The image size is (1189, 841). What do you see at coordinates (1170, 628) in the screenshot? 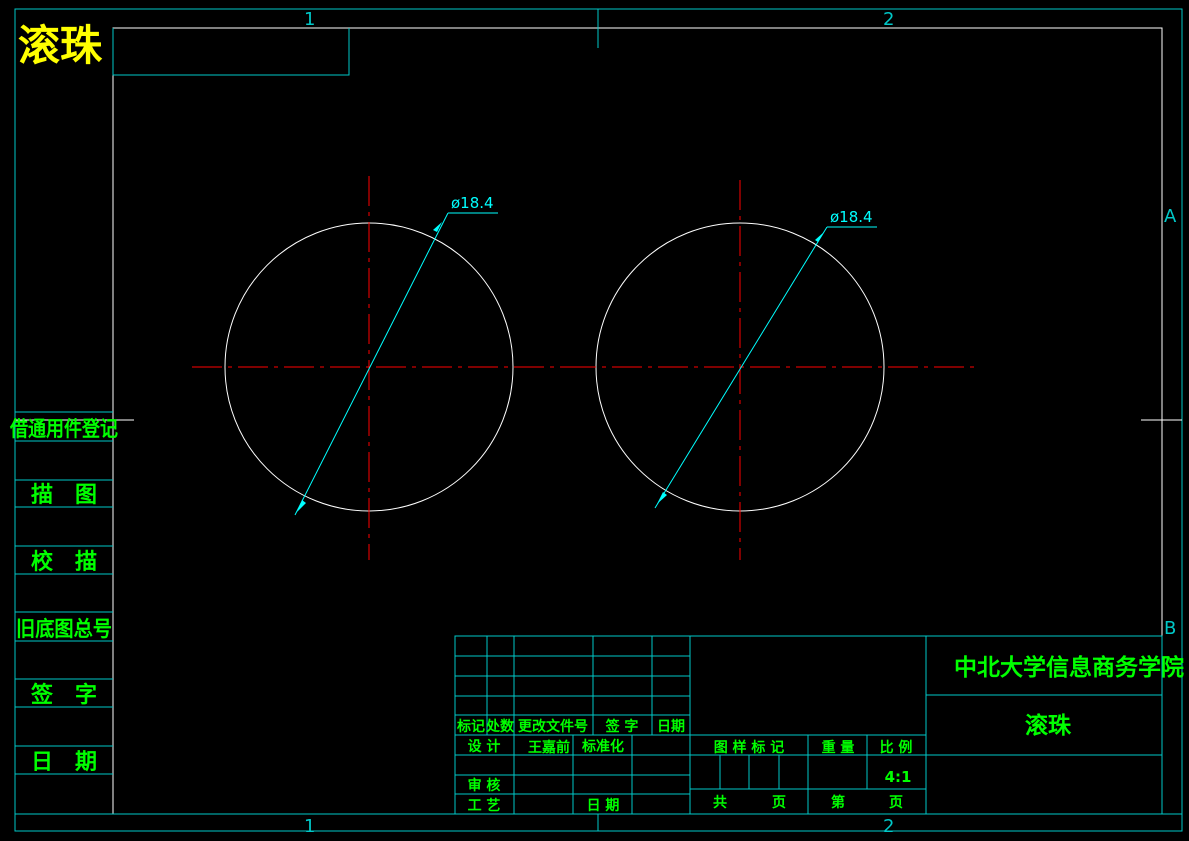
I see `zone-marker-right-b: B` at bounding box center [1170, 628].